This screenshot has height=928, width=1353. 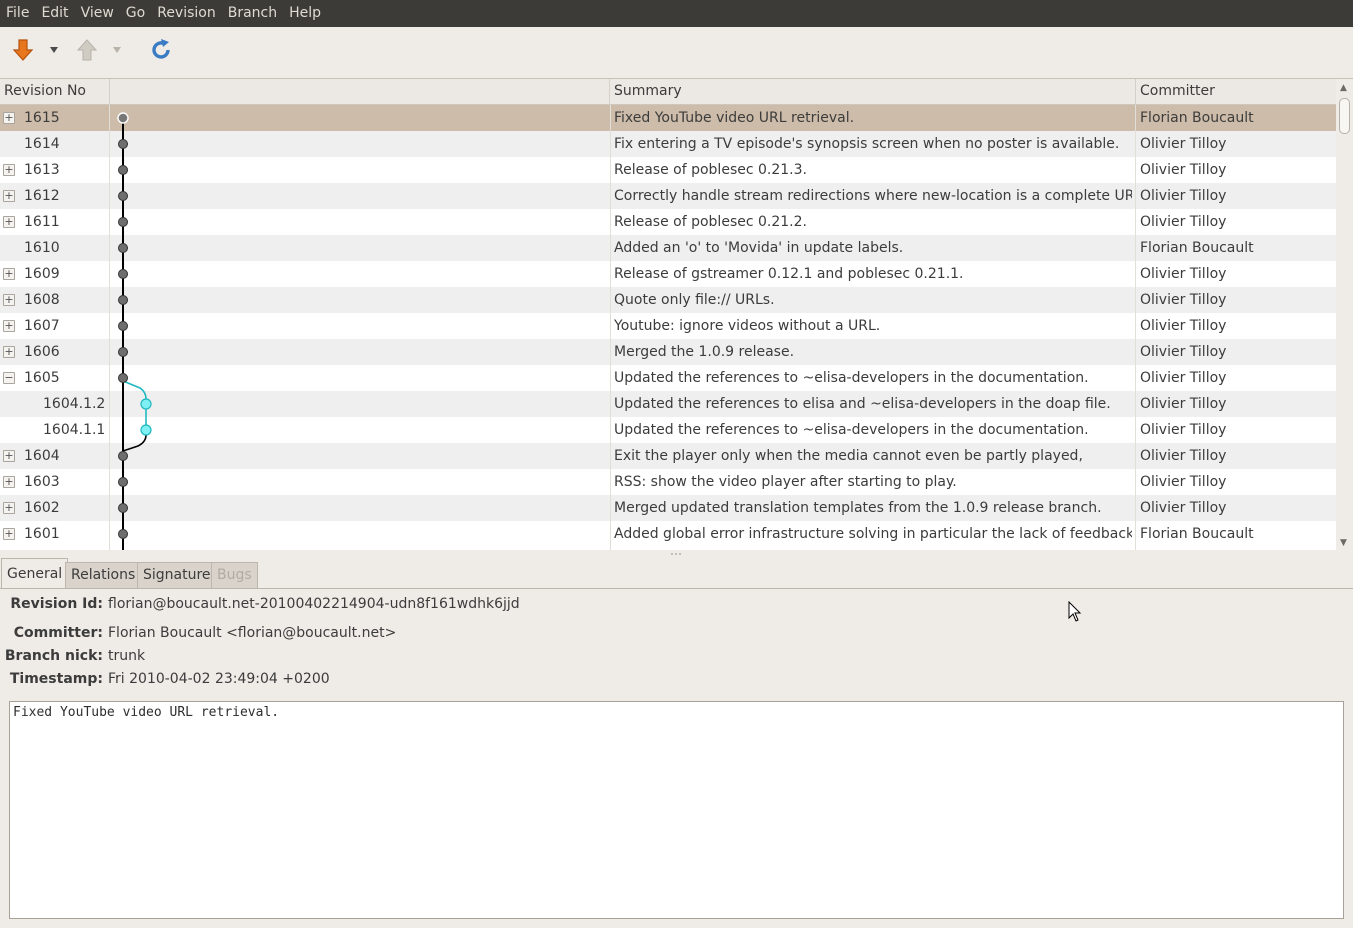 I want to click on menu-branch: Branch, so click(x=252, y=13).